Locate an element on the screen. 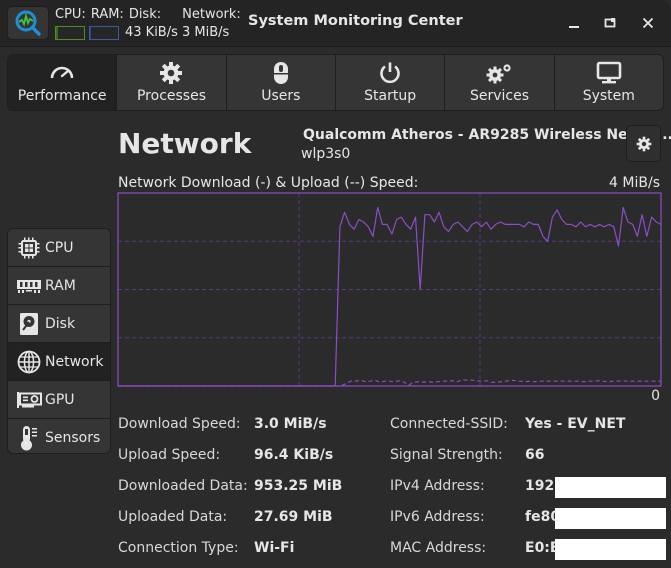 This screenshot has width=671, height=568. system-monitor-icon is located at coordinates (28, 23).